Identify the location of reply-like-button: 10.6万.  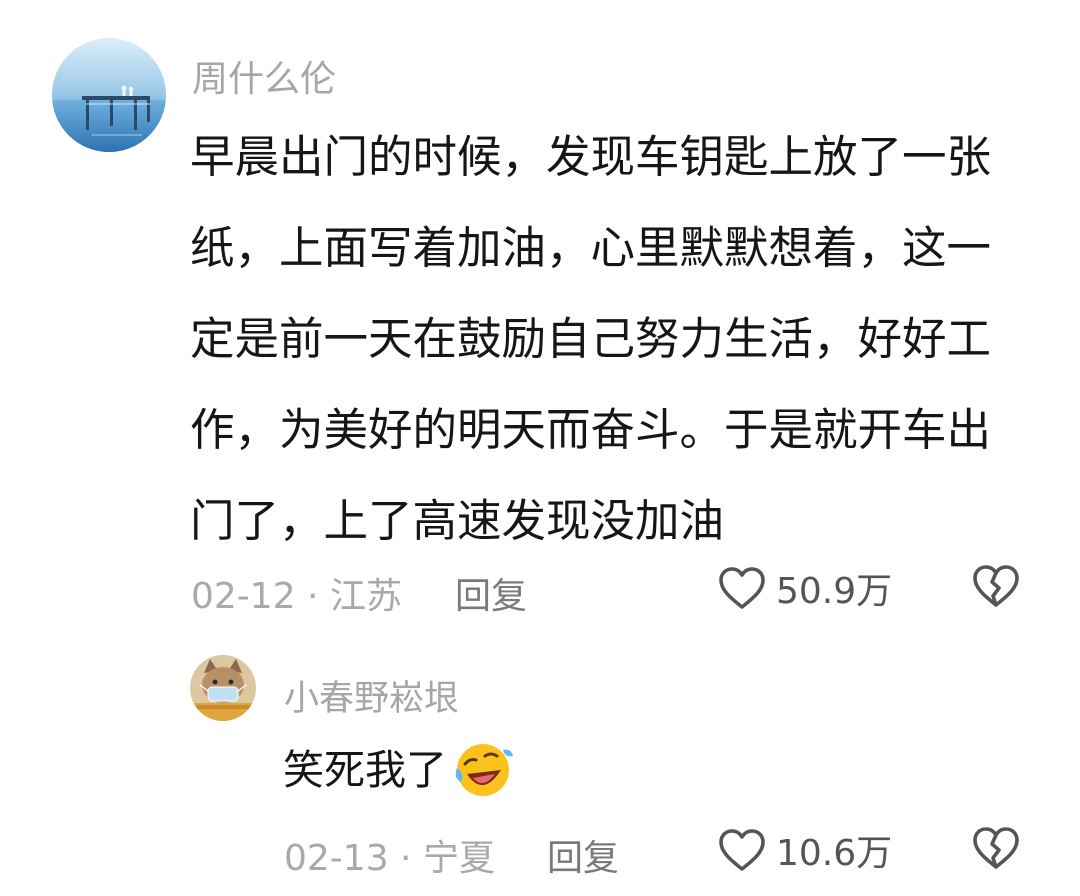
(805, 850).